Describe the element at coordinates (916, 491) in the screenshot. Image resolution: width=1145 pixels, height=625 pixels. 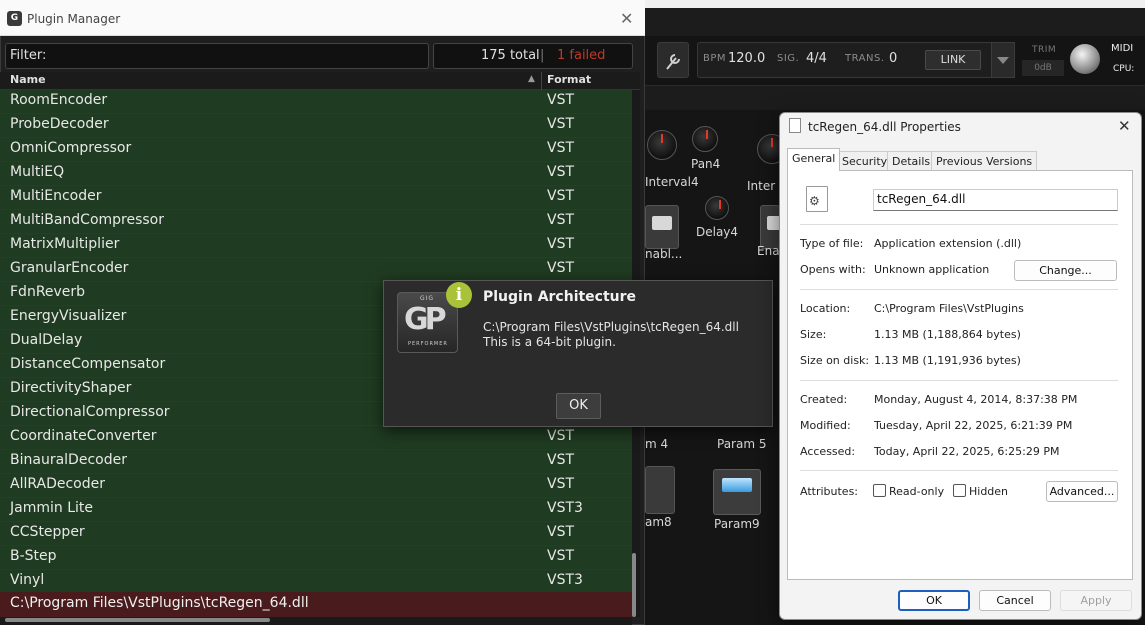
I see `read-only-label: Read-only` at that location.